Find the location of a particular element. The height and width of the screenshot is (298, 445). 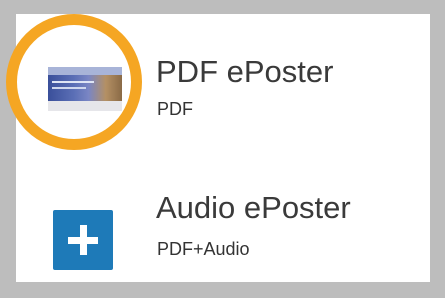

option-title: Audio ePoster is located at coordinates (253, 207).